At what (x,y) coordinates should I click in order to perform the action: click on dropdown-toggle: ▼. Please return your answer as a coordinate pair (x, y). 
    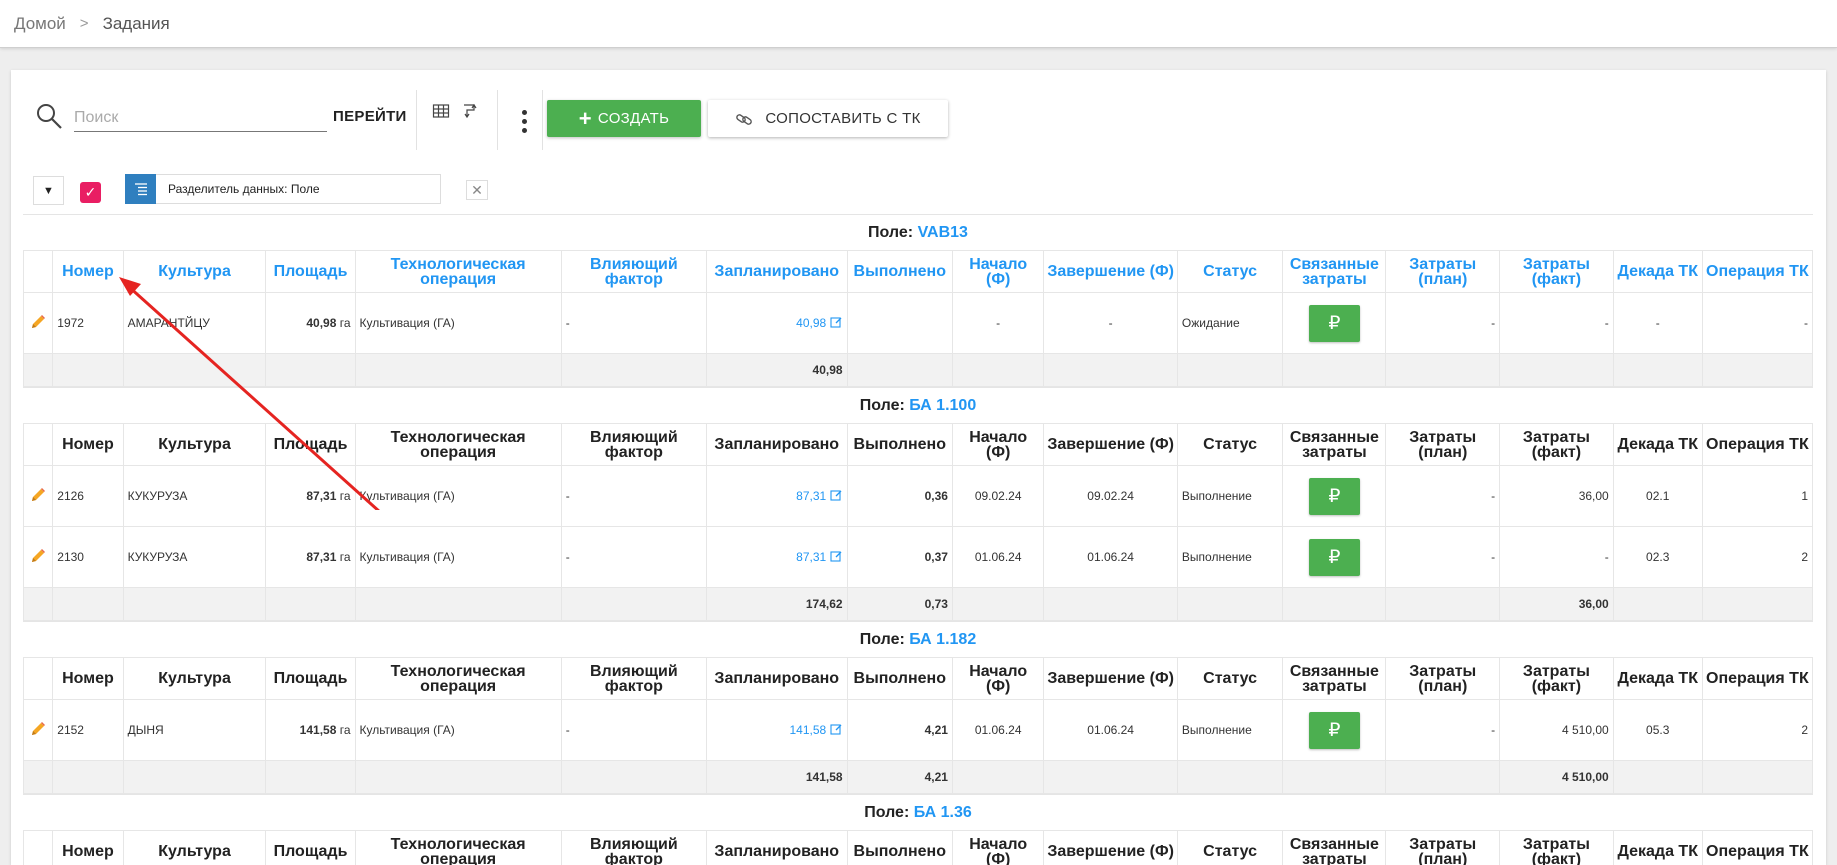
    Looking at the image, I should click on (48, 190).